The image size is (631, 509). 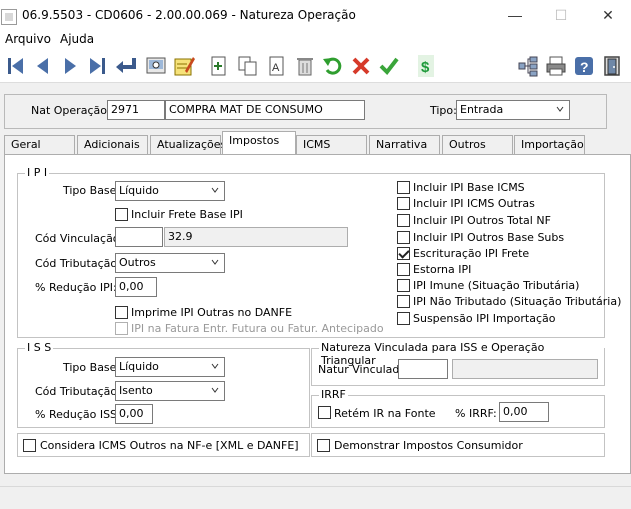 What do you see at coordinates (612, 66) in the screenshot?
I see `exit-button` at bounding box center [612, 66].